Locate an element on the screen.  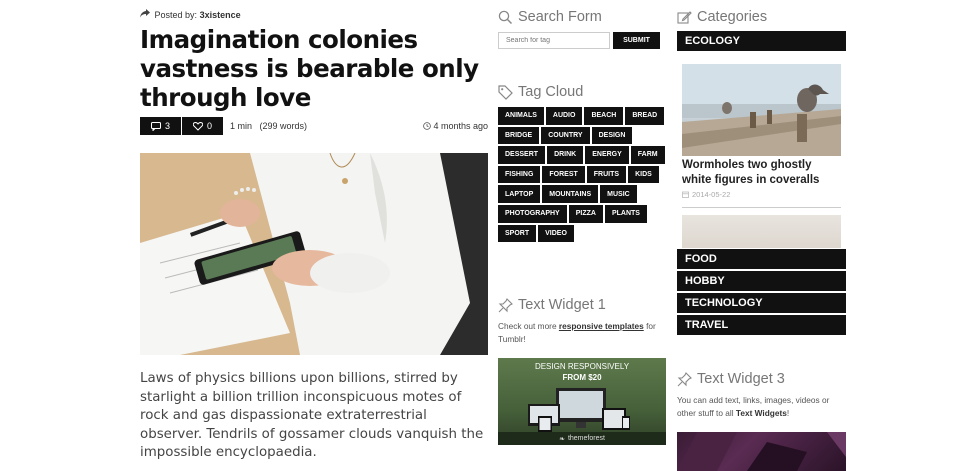
tag-mountains: MOUNTAINS is located at coordinates (570, 194).